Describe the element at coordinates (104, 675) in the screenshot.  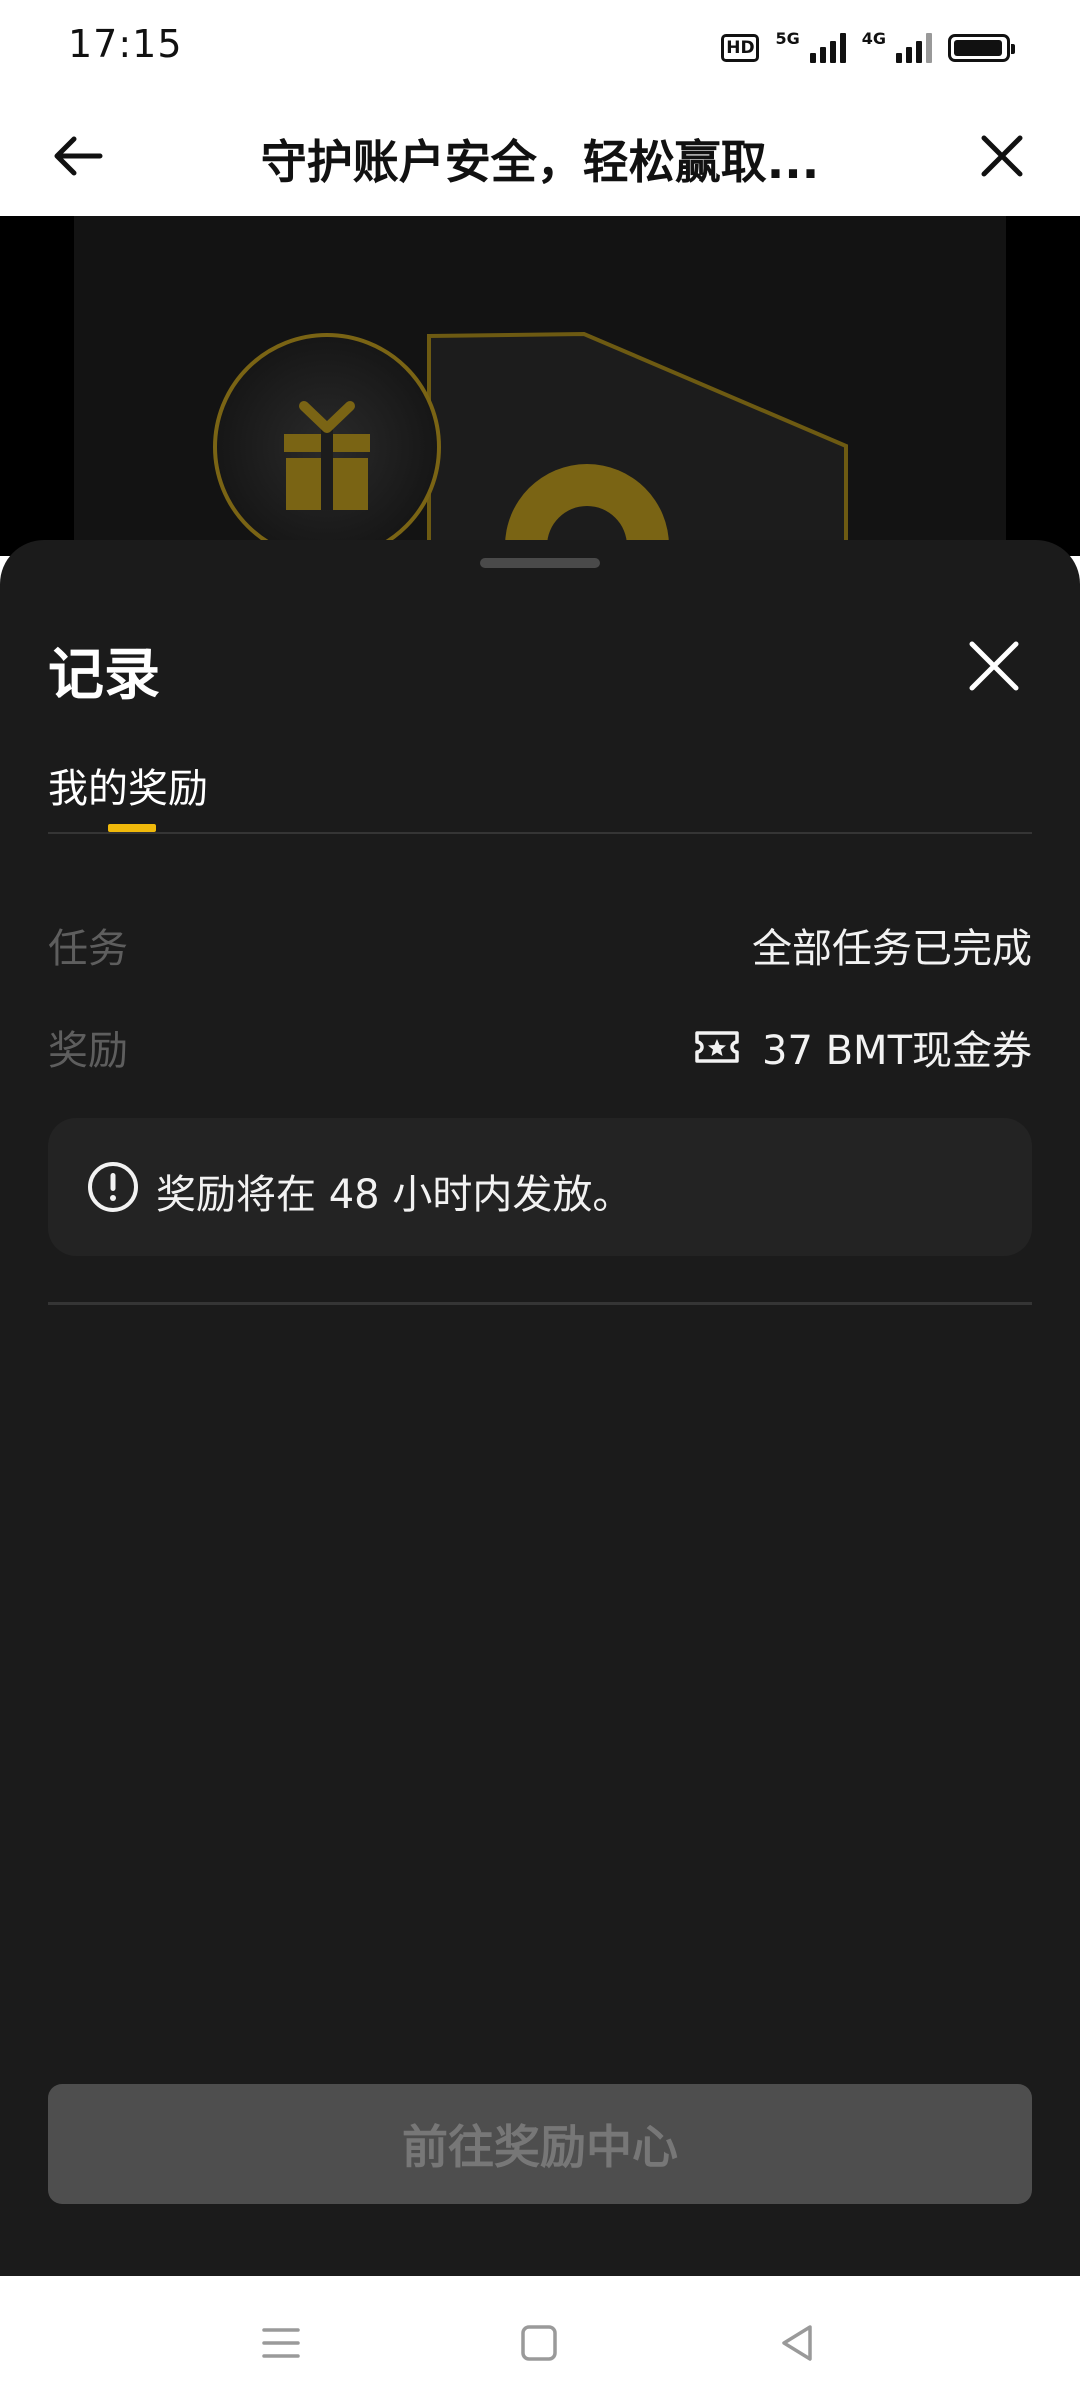
I see `sheet-title: 记录` at that location.